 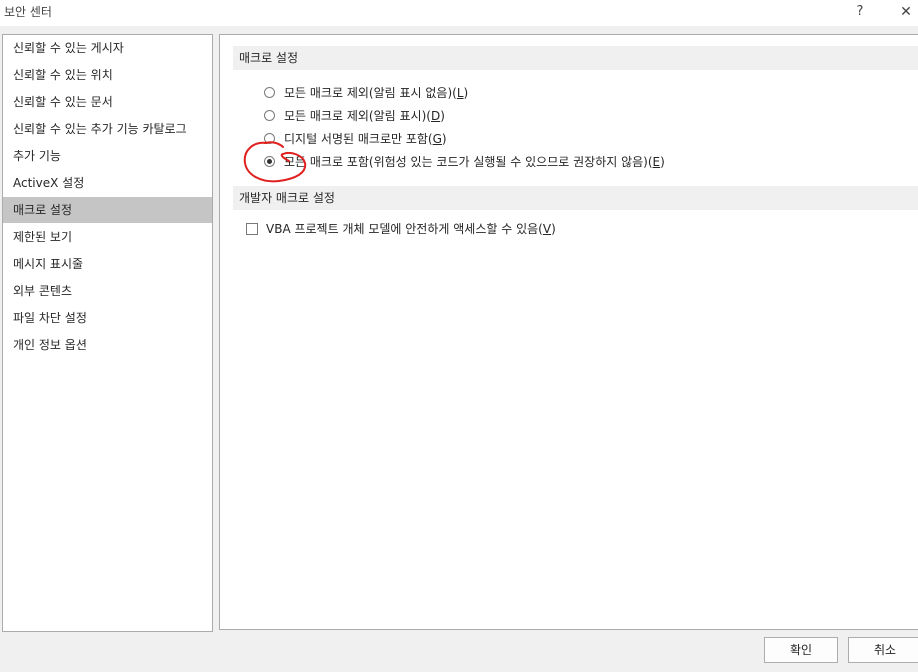 I want to click on checkbox, so click(x=252, y=229).